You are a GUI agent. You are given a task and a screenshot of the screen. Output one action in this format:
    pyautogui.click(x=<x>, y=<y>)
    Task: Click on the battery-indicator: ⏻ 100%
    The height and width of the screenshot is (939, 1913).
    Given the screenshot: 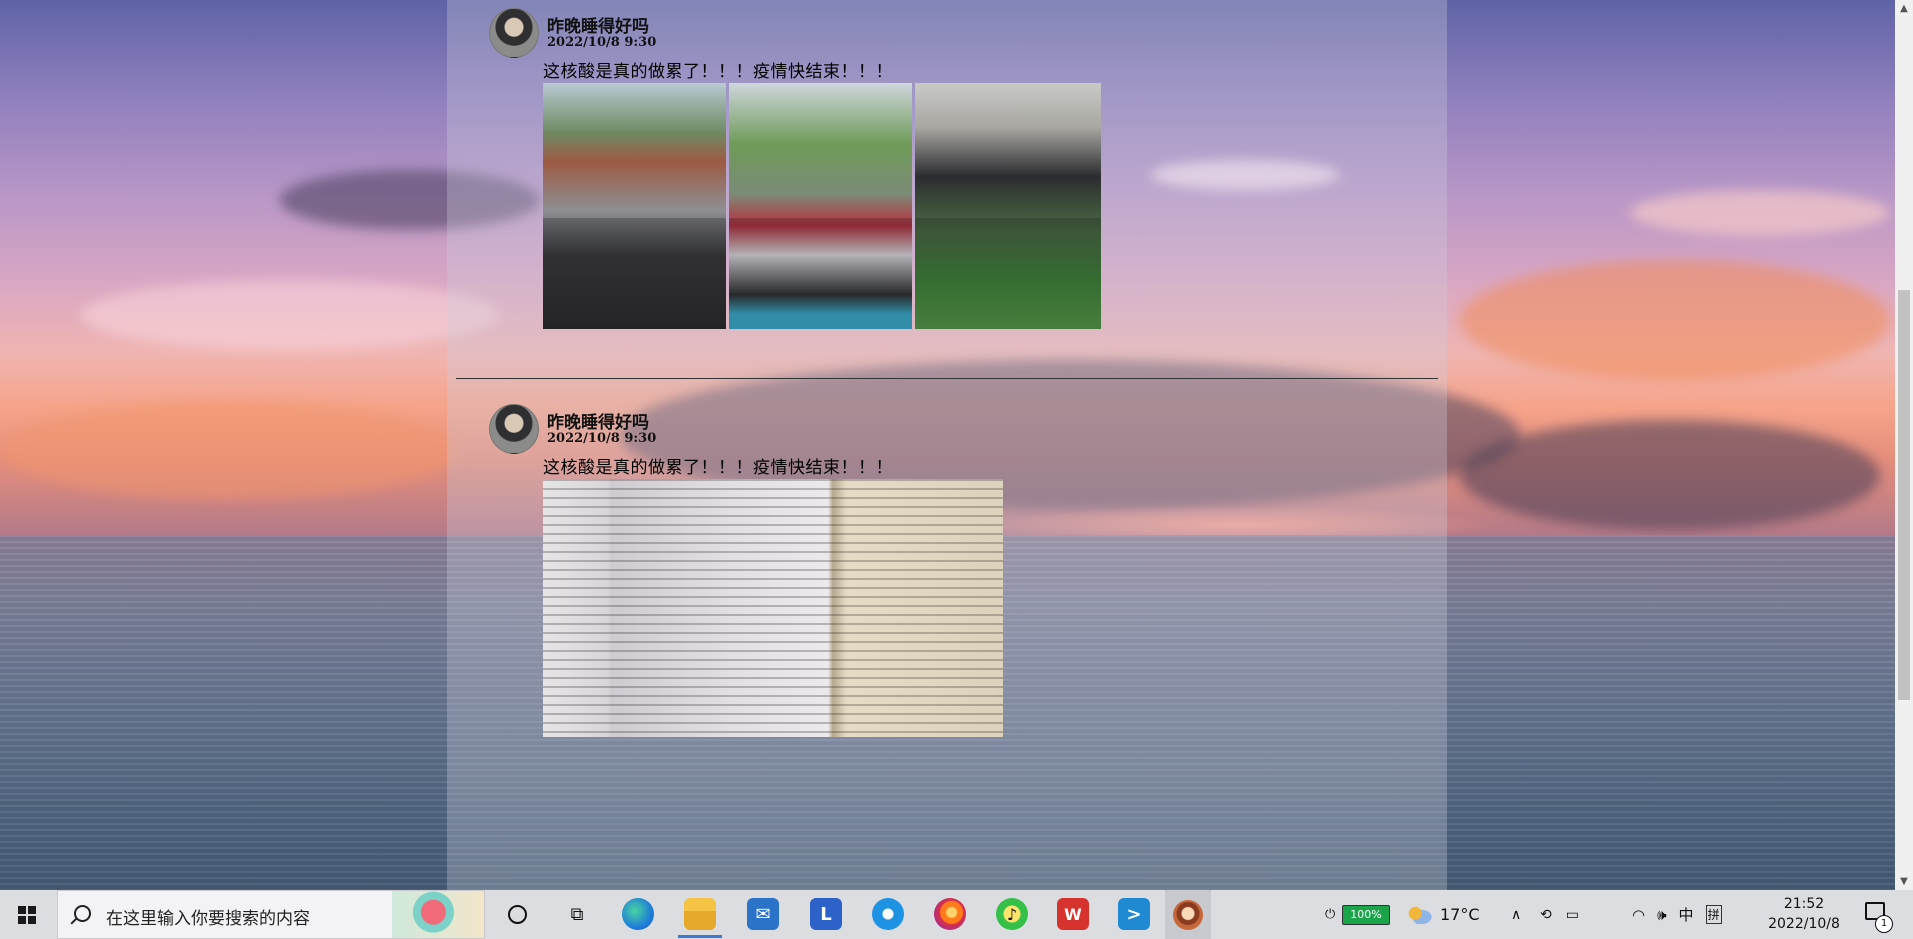 What is the action you would take?
    pyautogui.click(x=1357, y=914)
    